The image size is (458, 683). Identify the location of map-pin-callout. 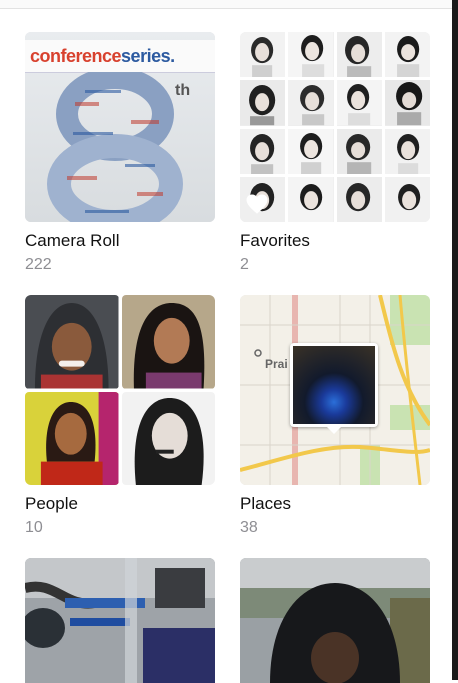
(334, 385).